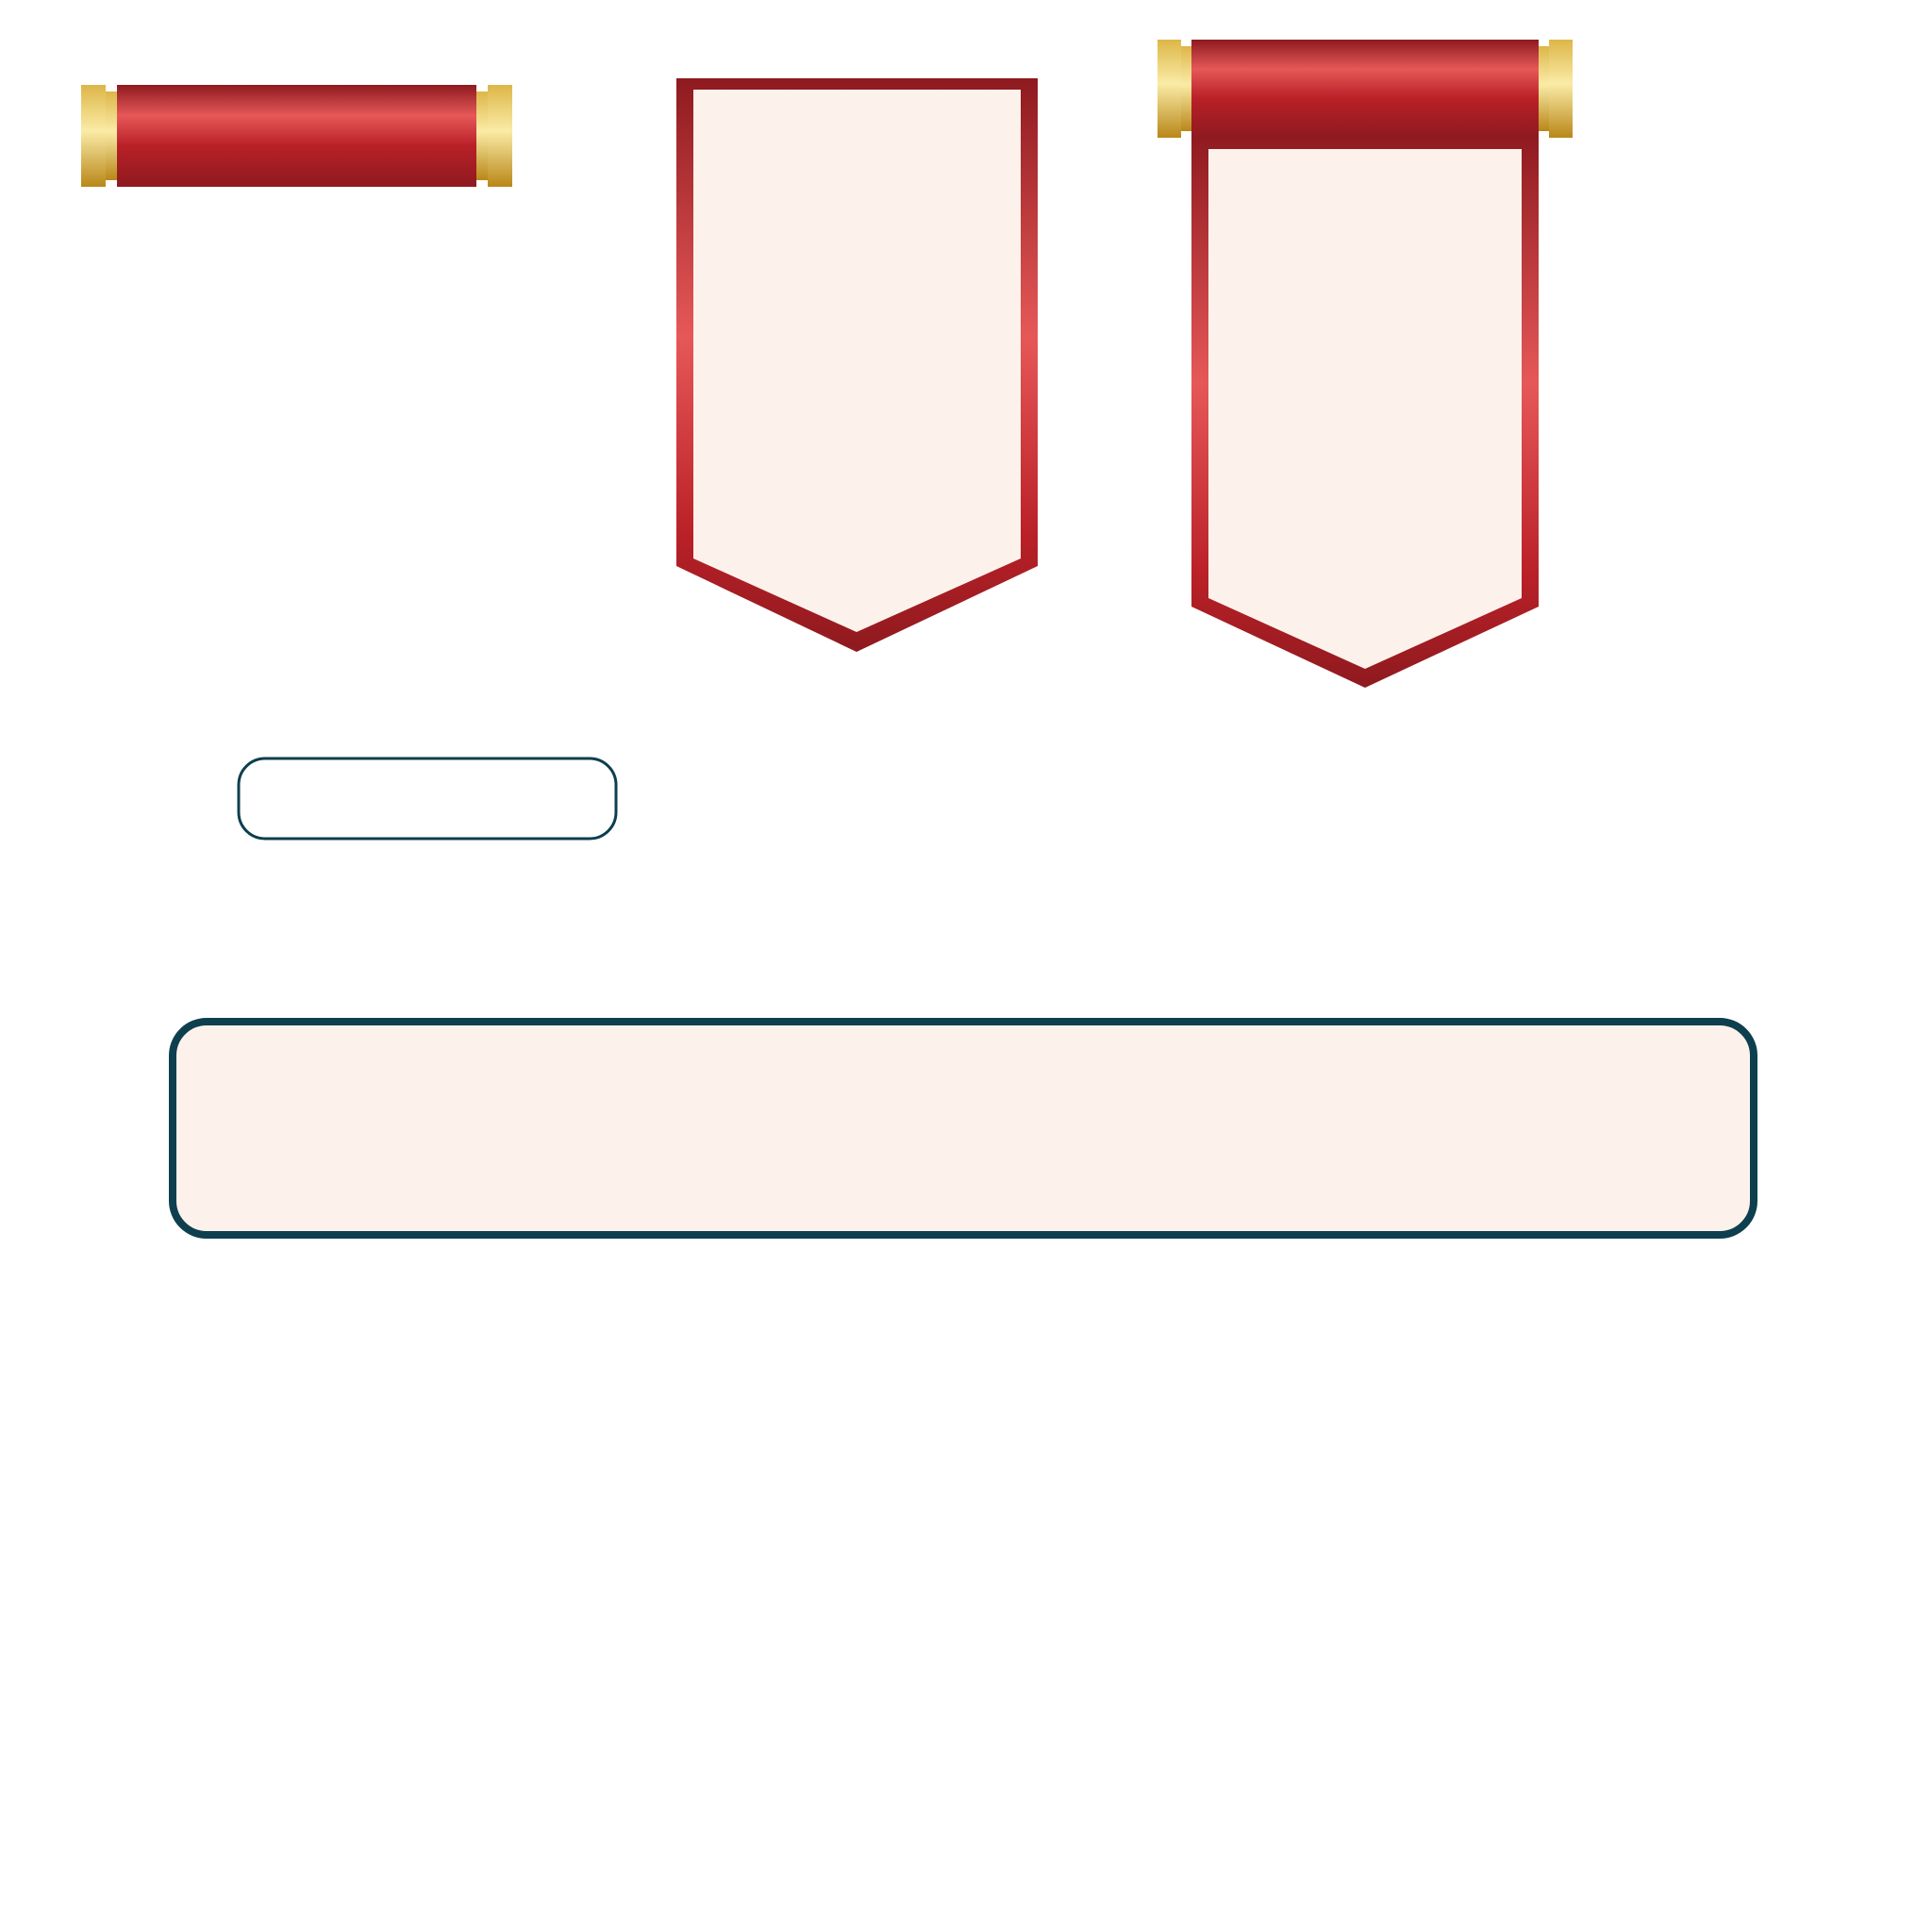 The height and width of the screenshot is (1932, 1932). Describe the element at coordinates (428, 799) in the screenshot. I see `small-outline-box` at that location.